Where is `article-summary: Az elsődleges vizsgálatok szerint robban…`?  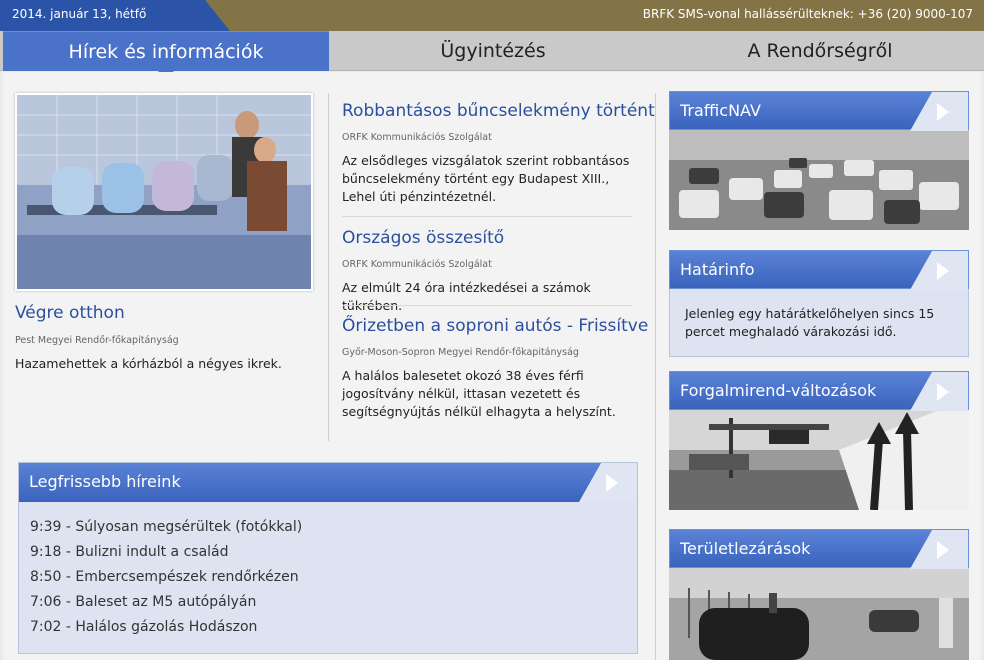
article-summary: Az elsődleges vizsgálatok szerint robban… is located at coordinates (486, 178).